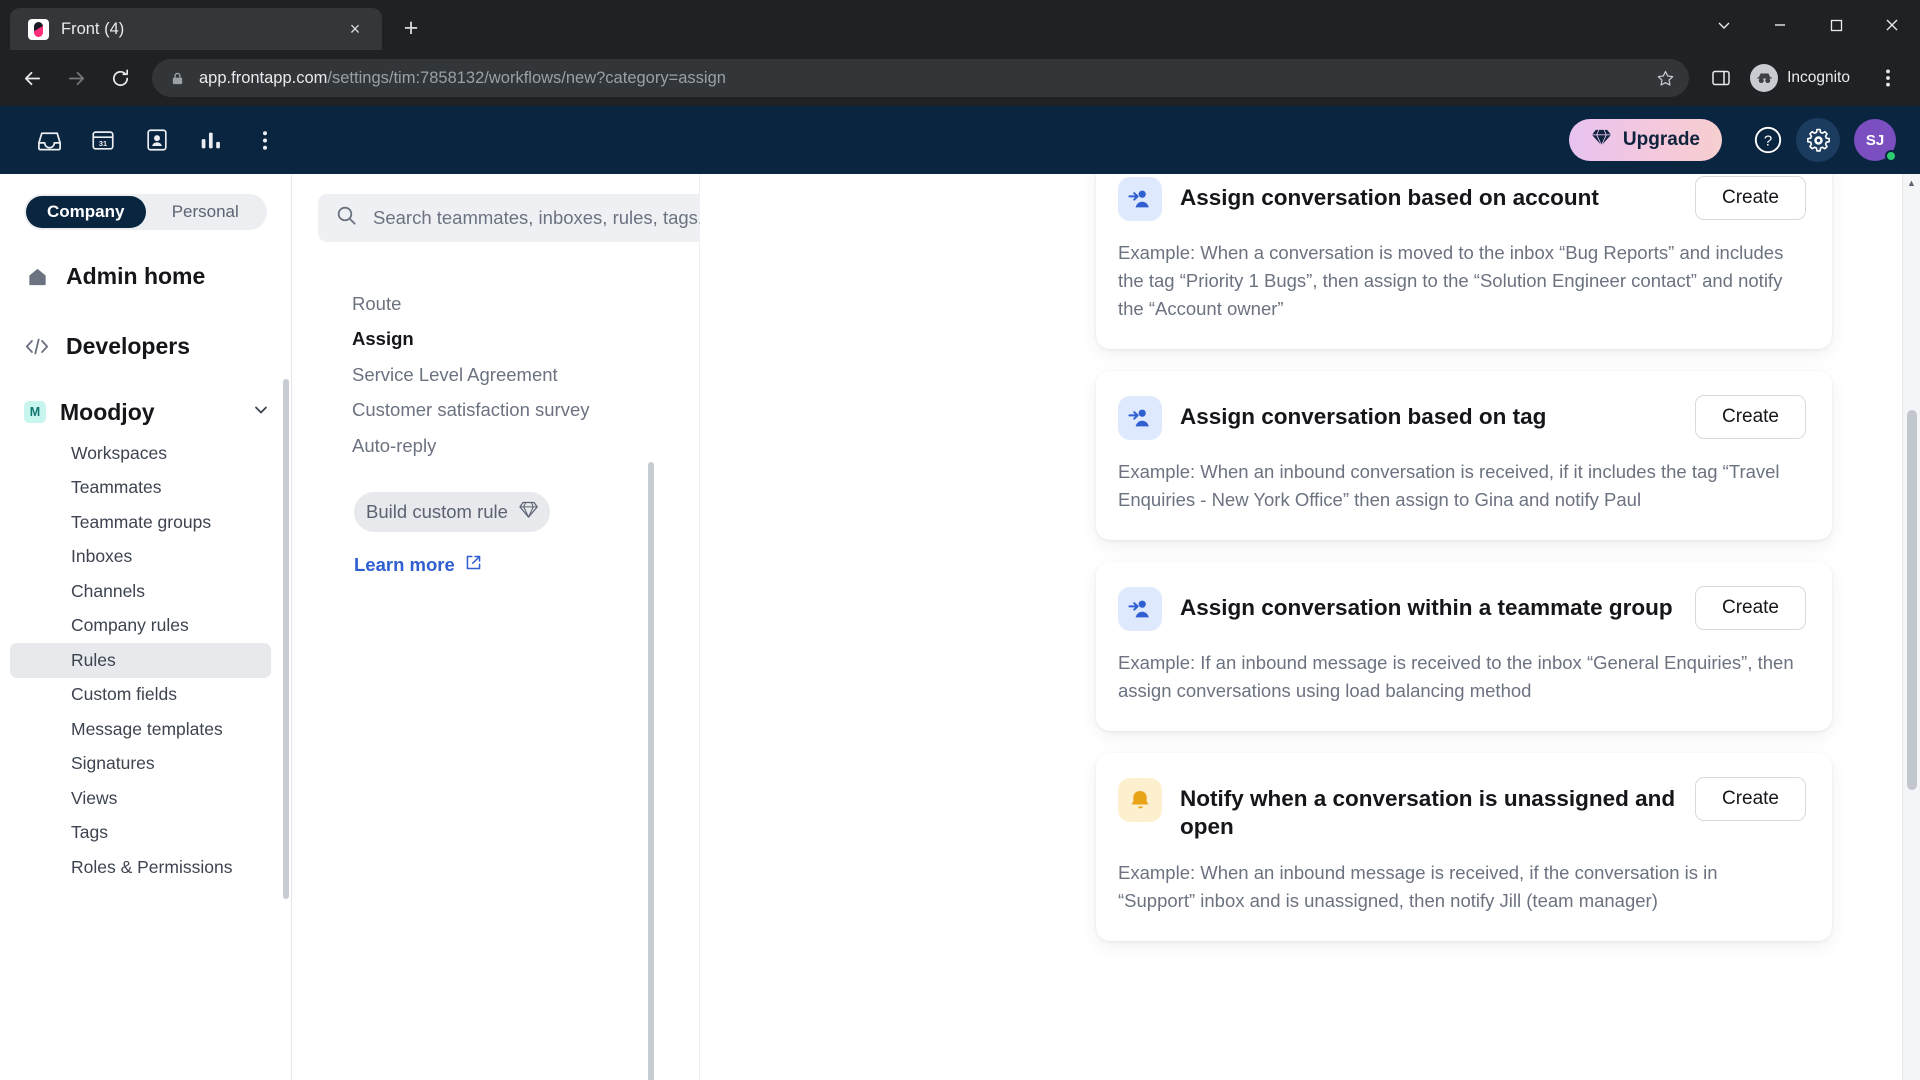  What do you see at coordinates (140, 626) in the screenshot?
I see `sidebar-item-company-rules: Company rules` at bounding box center [140, 626].